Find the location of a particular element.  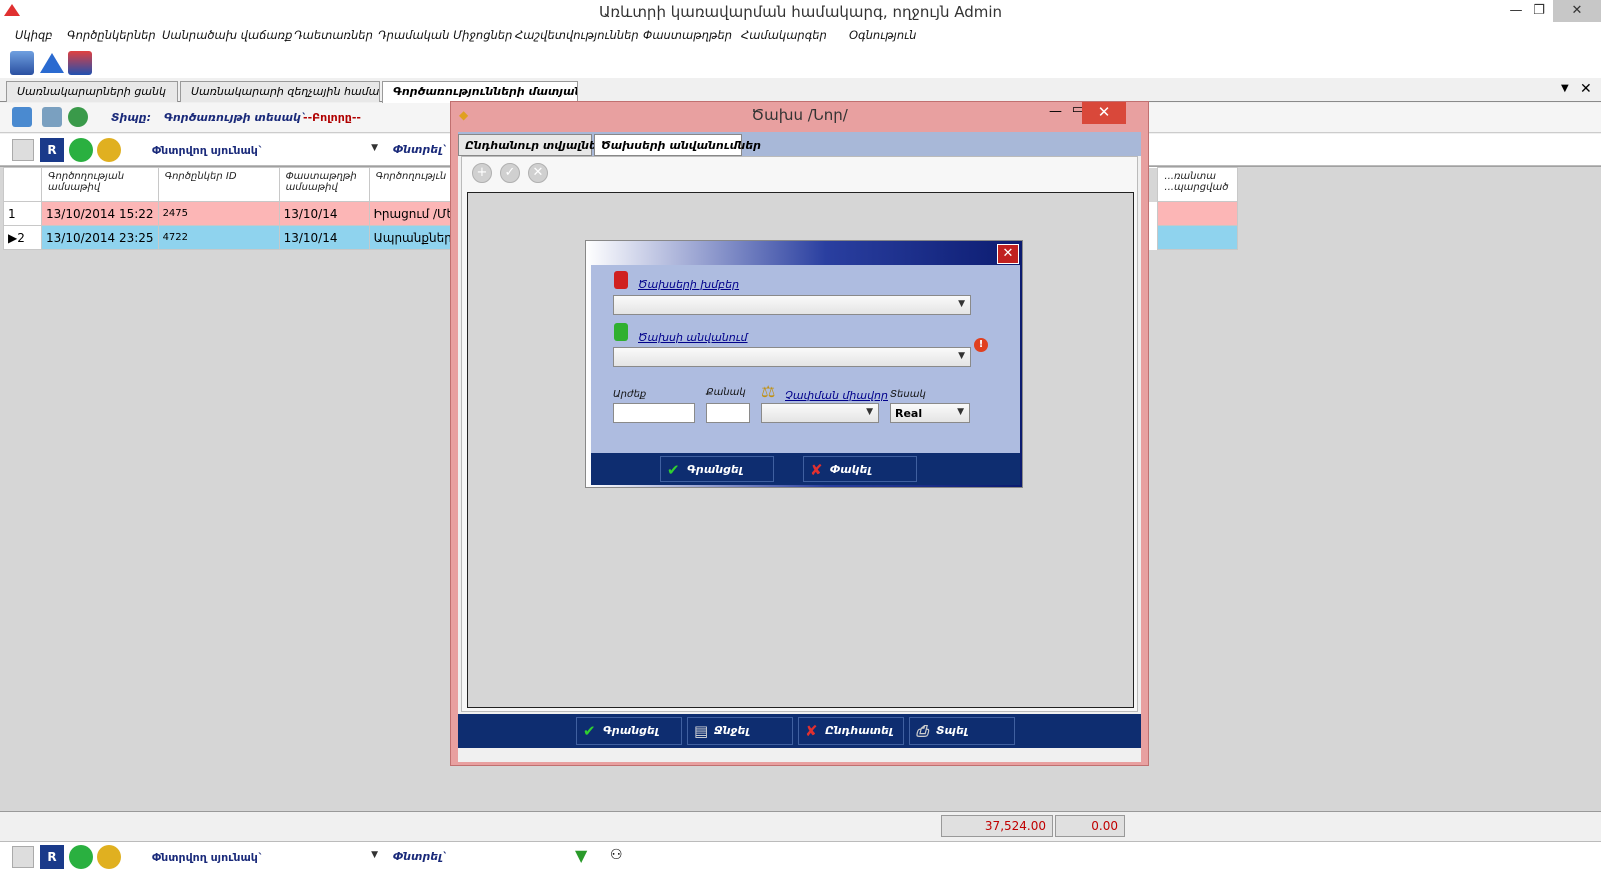

error-icon: ! is located at coordinates (981, 345).